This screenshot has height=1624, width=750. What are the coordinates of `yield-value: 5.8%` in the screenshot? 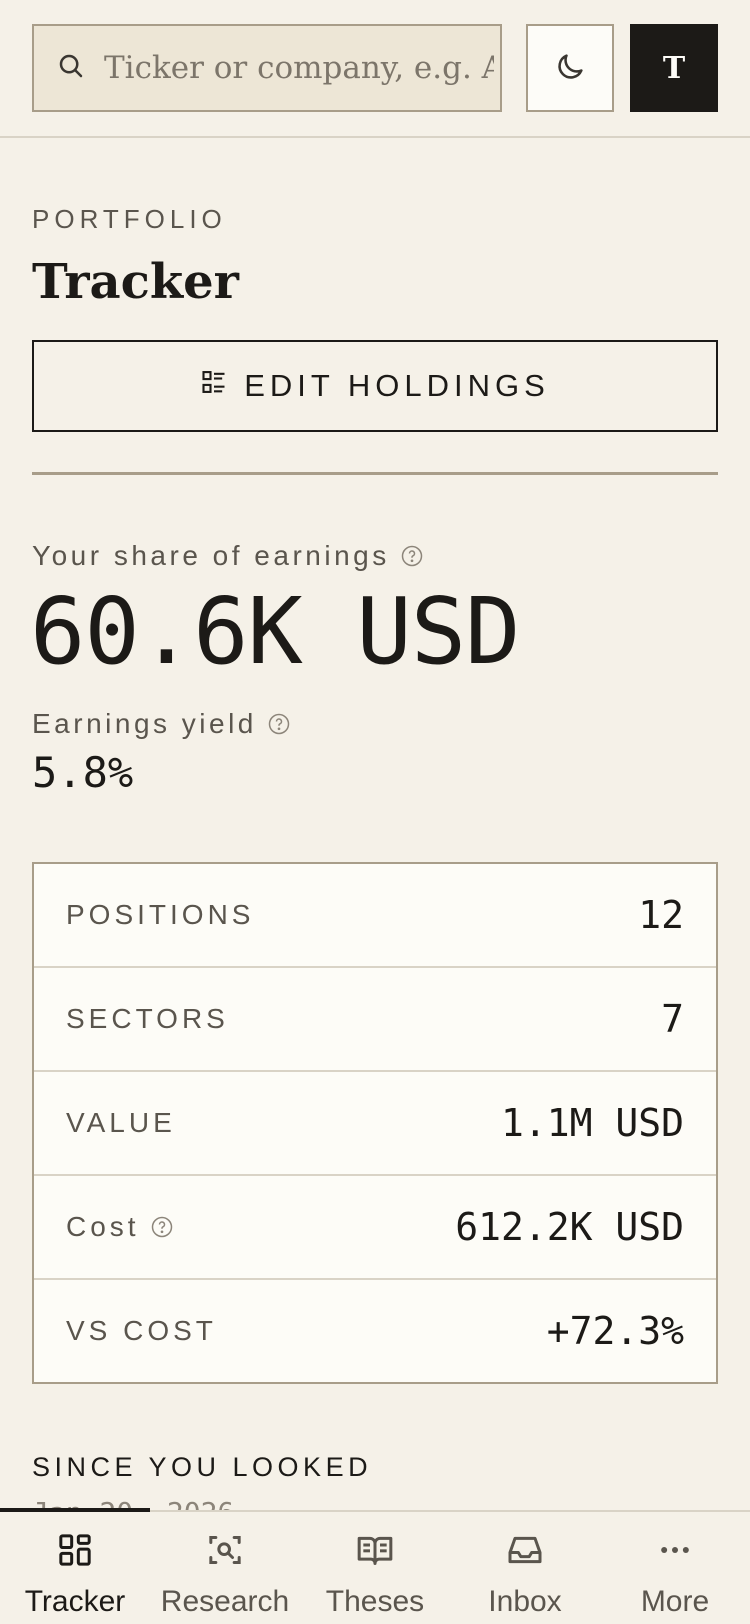 It's located at (83, 772).